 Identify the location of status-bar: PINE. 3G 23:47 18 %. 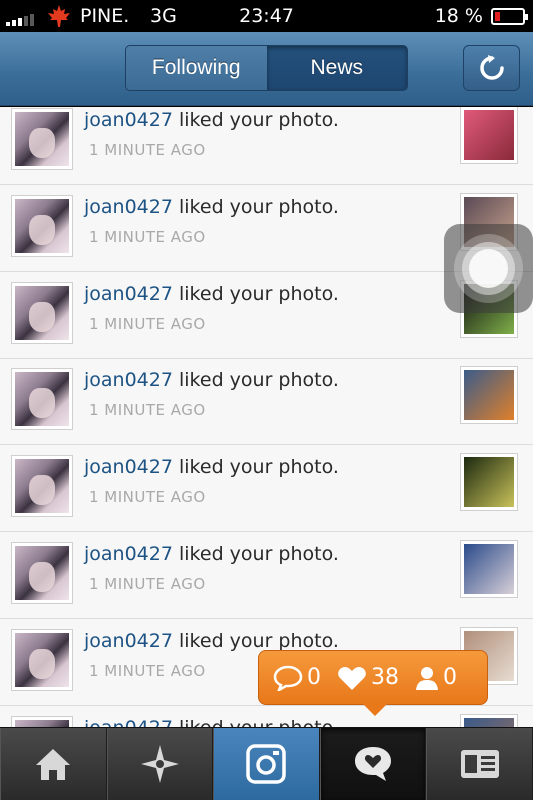
(266, 16).